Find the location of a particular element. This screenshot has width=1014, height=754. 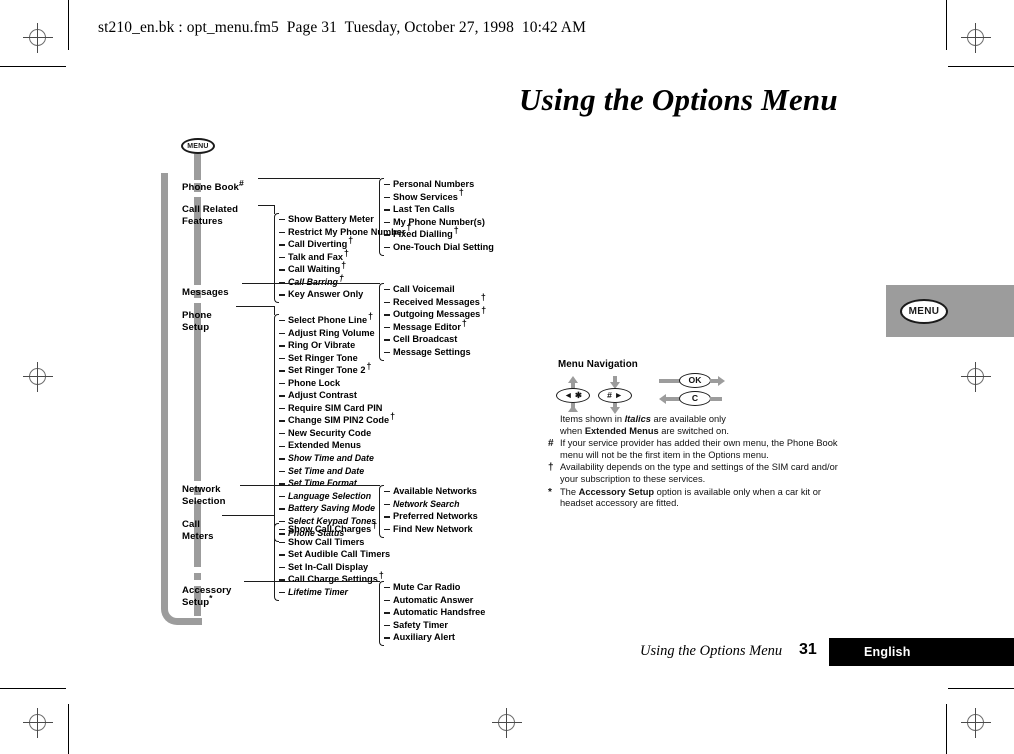

submenu-item-label: Show Call Charges is located at coordinates (330, 529).